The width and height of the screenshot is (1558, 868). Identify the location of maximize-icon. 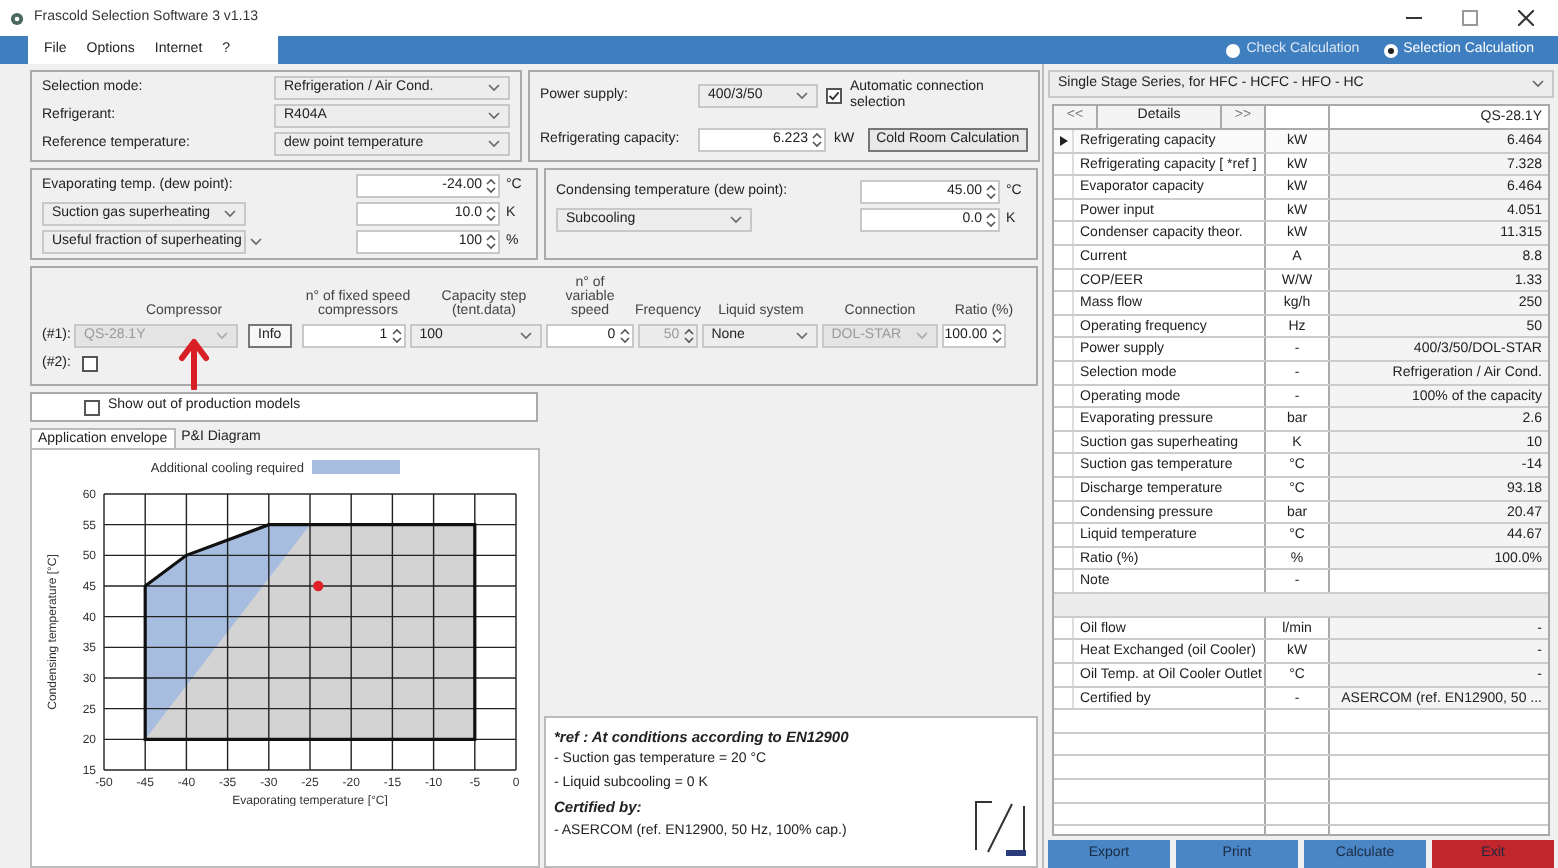
(1470, 18).